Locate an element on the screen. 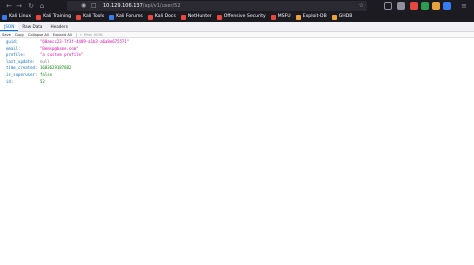 Image resolution: width=474 pixels, height=265 pixels. collapse-all-button: Collapse All is located at coordinates (38, 35).